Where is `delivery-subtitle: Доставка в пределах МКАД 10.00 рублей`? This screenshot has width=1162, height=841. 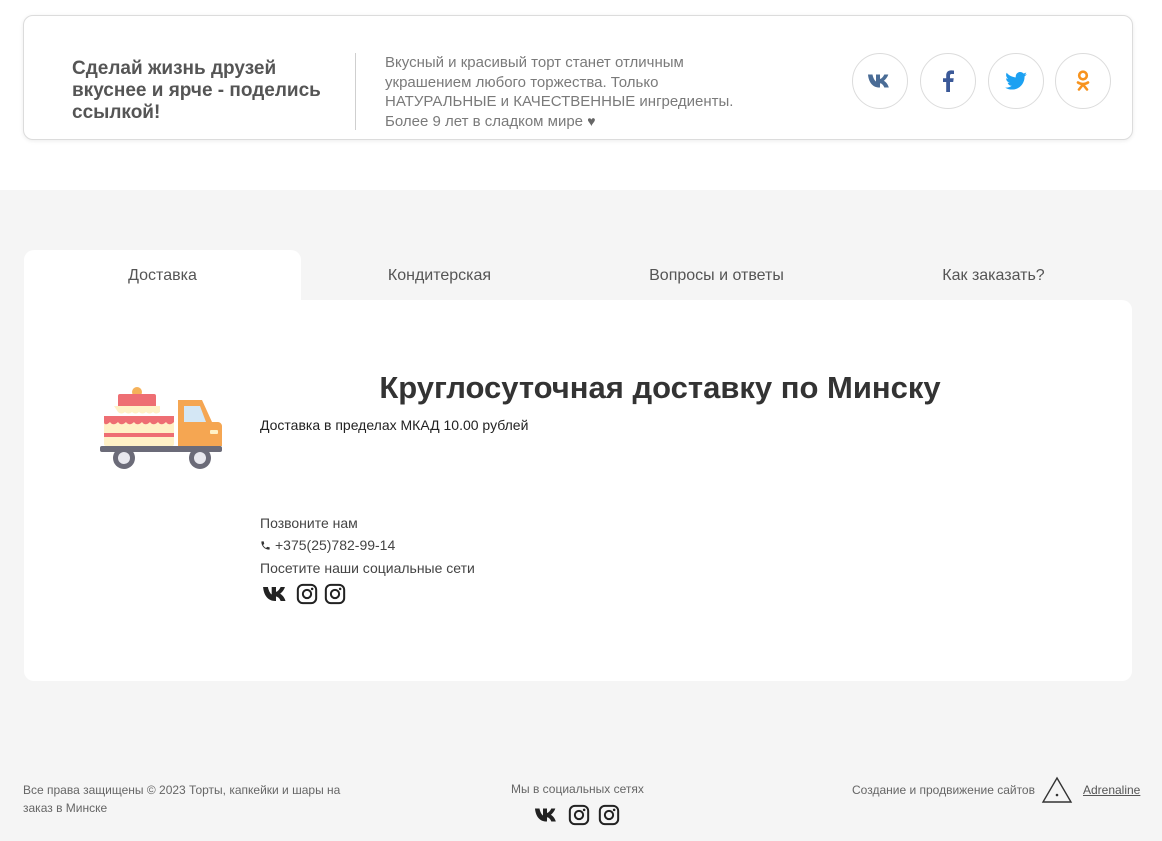
delivery-subtitle: Доставка в пределах МКАД 10.00 рублей is located at coordinates (394, 425).